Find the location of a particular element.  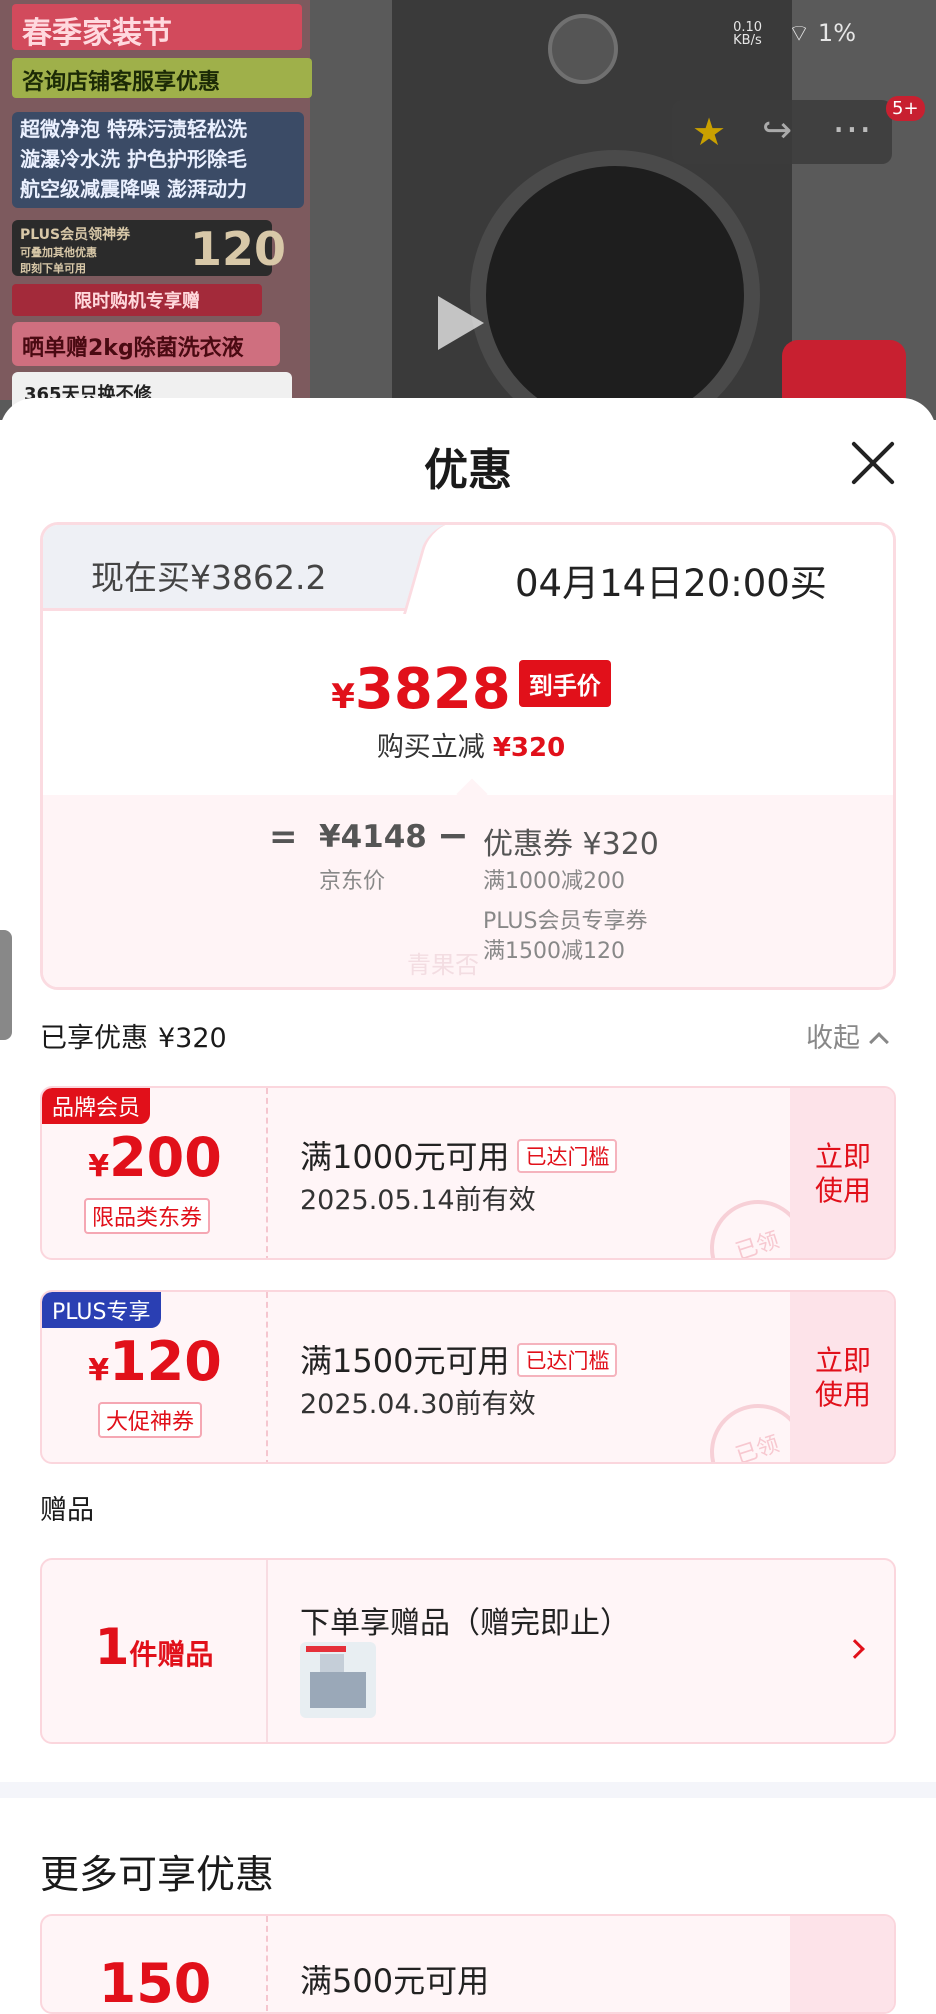

more-discounts-header: 更多可享优惠 is located at coordinates (157, 1875).